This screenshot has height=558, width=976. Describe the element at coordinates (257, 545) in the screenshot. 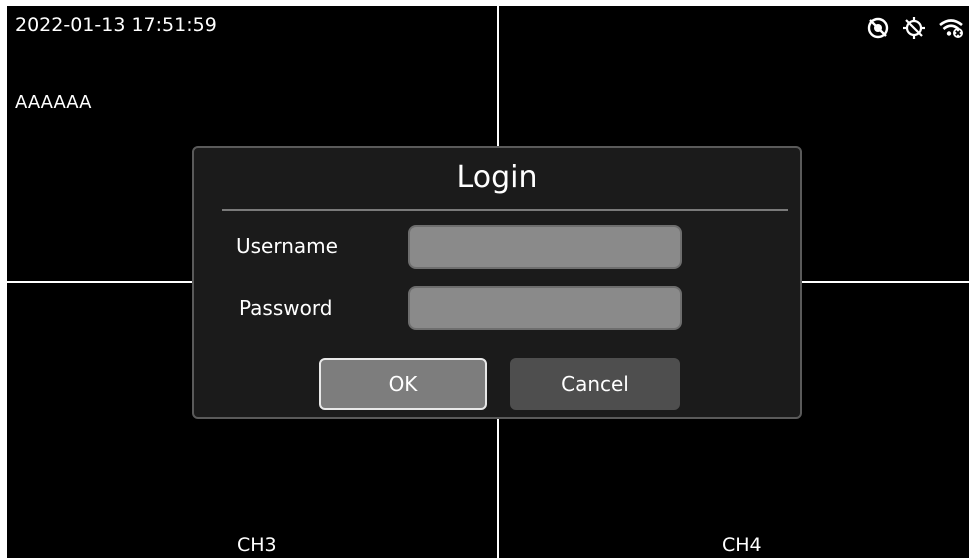

I see `channel-3-label: CH3` at that location.